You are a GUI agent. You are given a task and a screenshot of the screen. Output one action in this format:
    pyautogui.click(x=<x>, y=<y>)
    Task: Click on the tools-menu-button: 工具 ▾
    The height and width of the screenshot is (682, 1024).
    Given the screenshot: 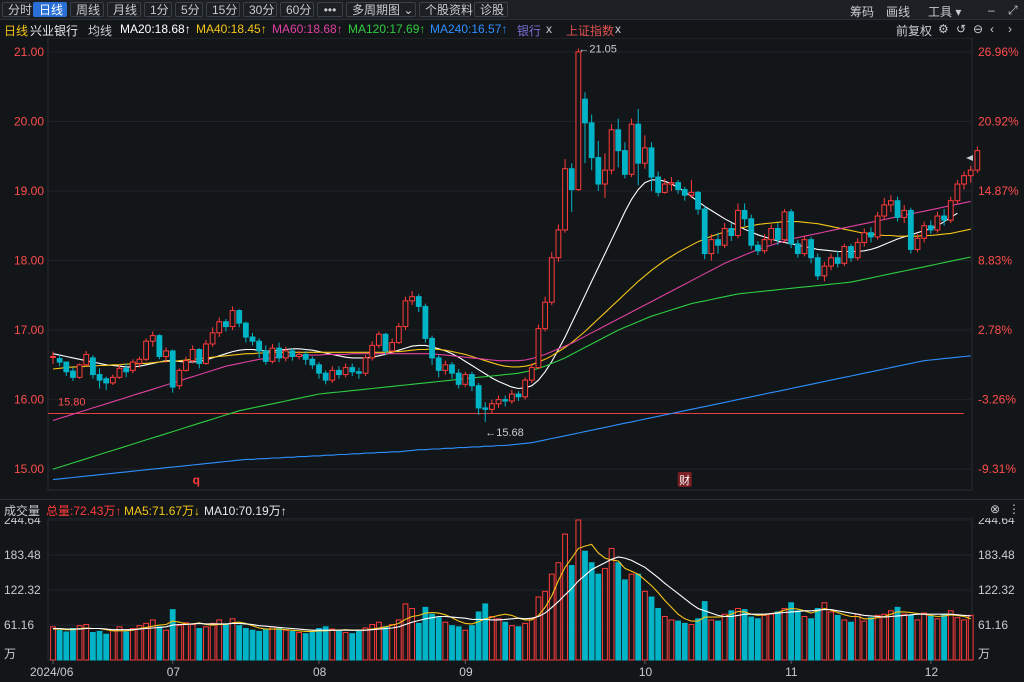 What is the action you would take?
    pyautogui.click(x=944, y=11)
    